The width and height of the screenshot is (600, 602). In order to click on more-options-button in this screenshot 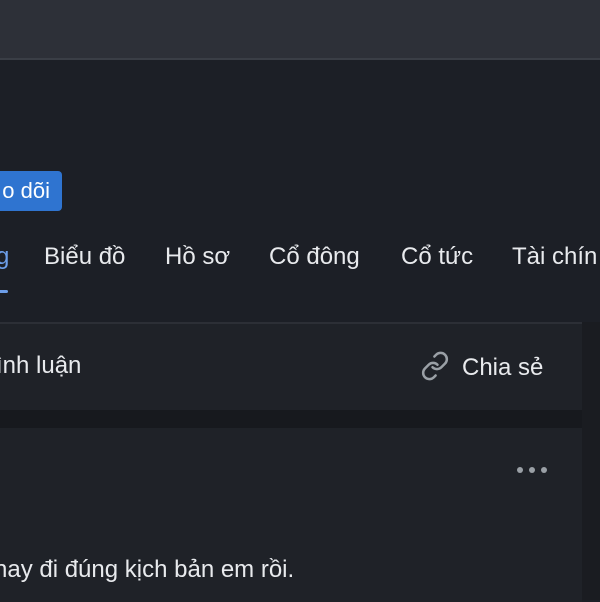, I will do `click(532, 470)`.